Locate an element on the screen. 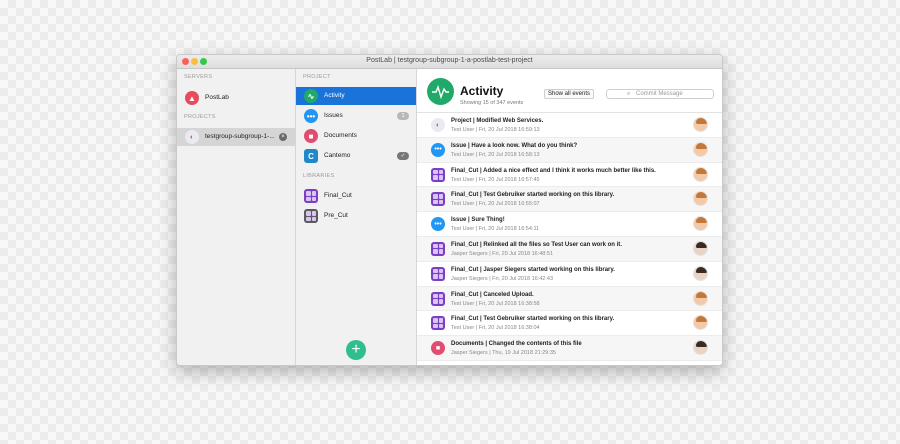 The image size is (900, 444). final-cut-library-icon is located at coordinates (311, 196).